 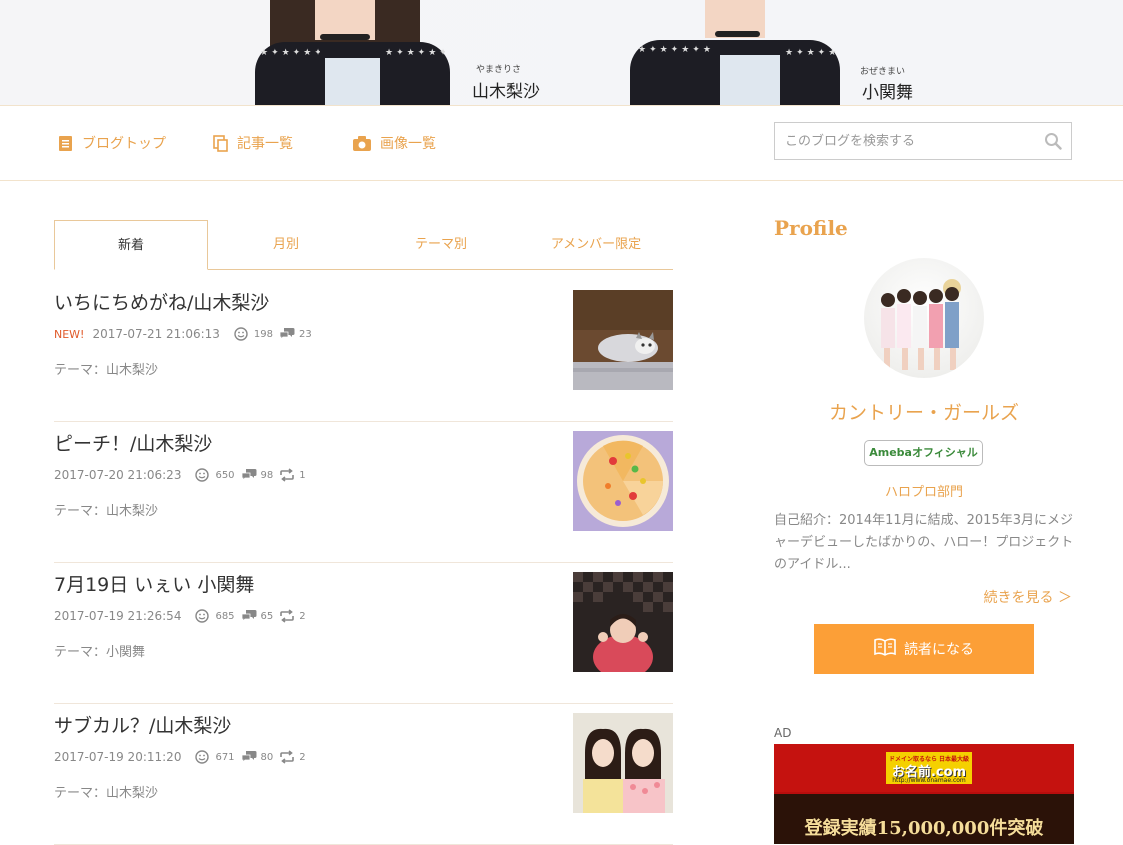 I want to click on profile-category: ハロプロ部門, so click(x=924, y=490).